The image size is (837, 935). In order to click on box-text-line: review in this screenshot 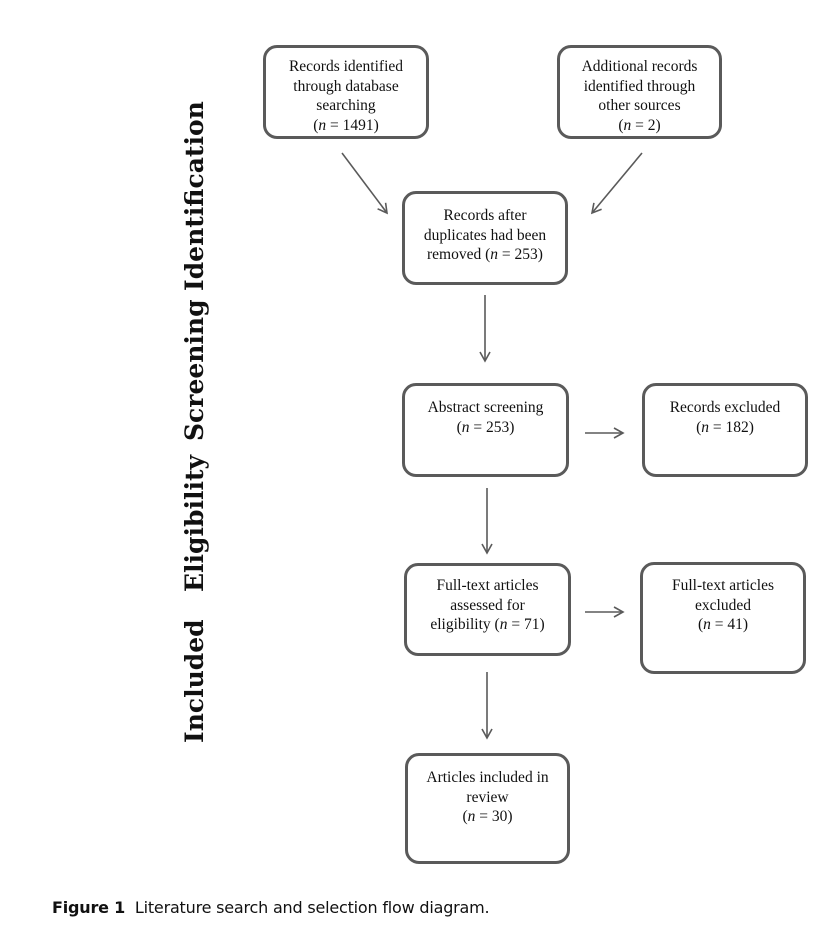, I will do `click(487, 797)`.